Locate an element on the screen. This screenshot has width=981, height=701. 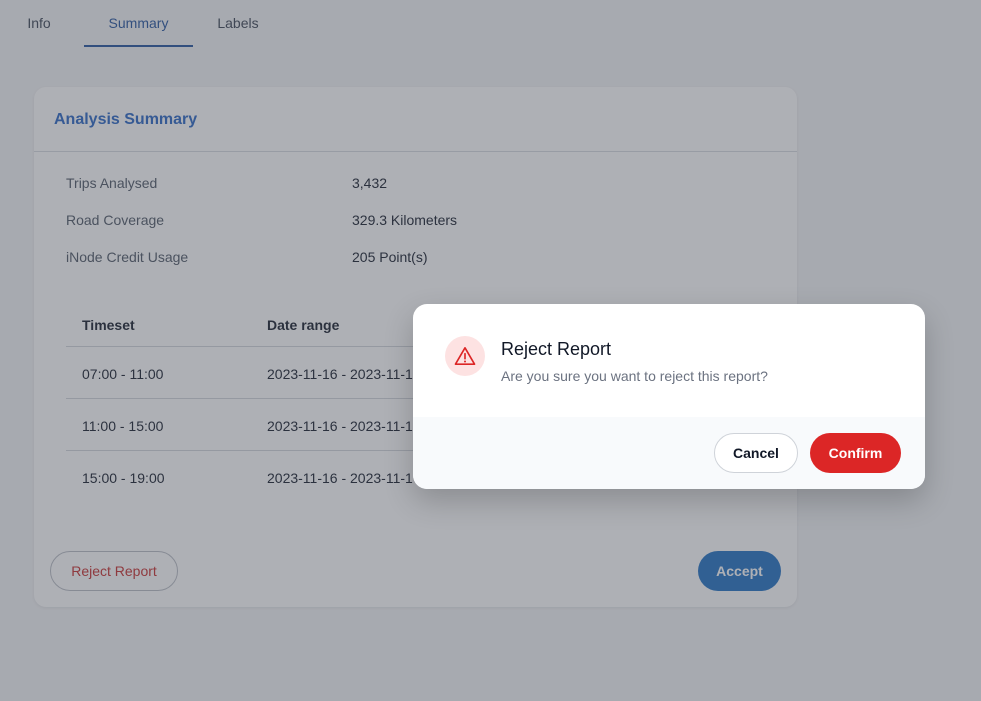
warning-triangle-icon is located at coordinates (465, 356).